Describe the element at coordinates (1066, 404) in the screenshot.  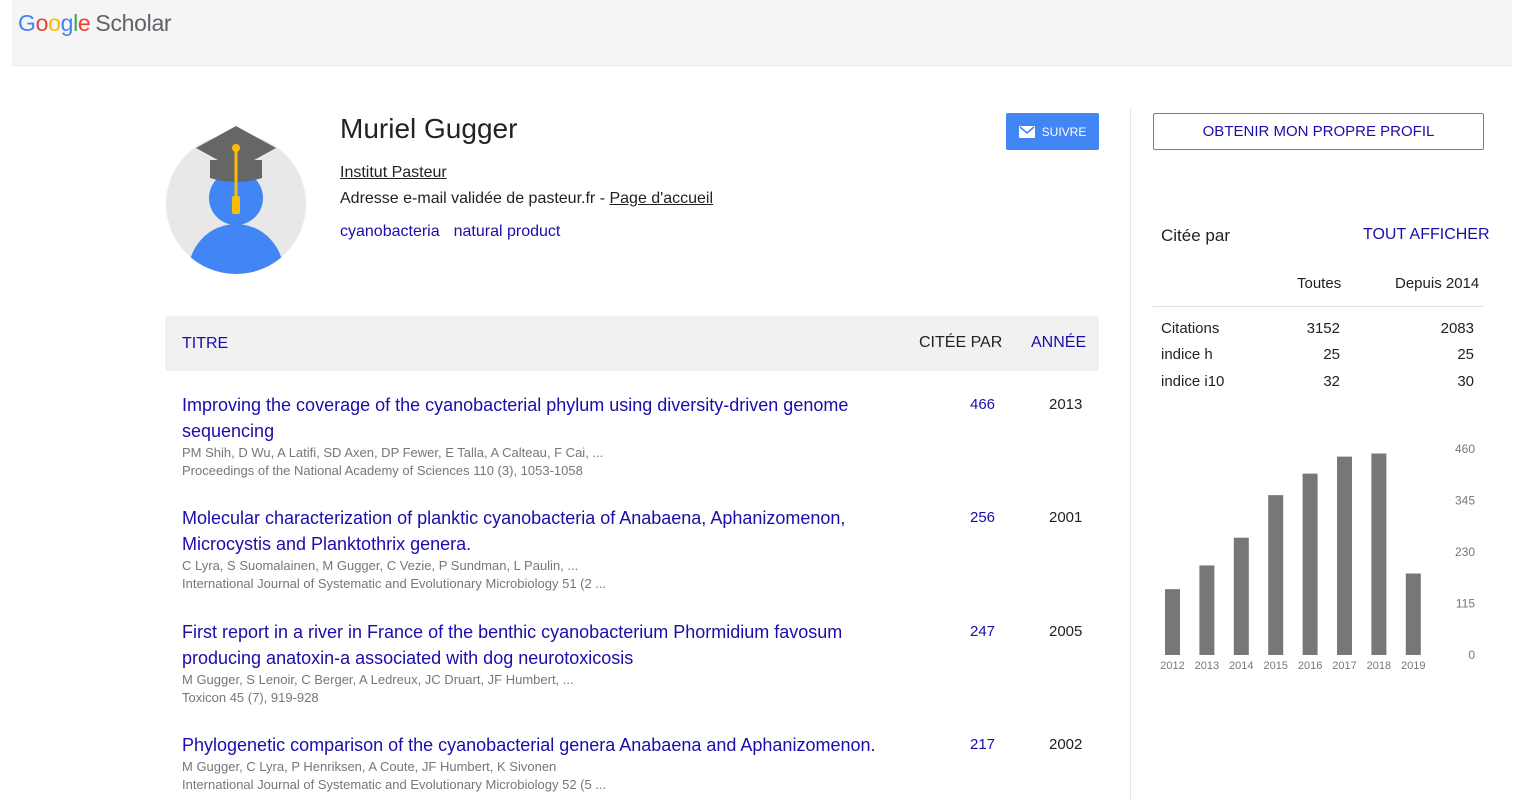
I see `publication-year: 2013` at that location.